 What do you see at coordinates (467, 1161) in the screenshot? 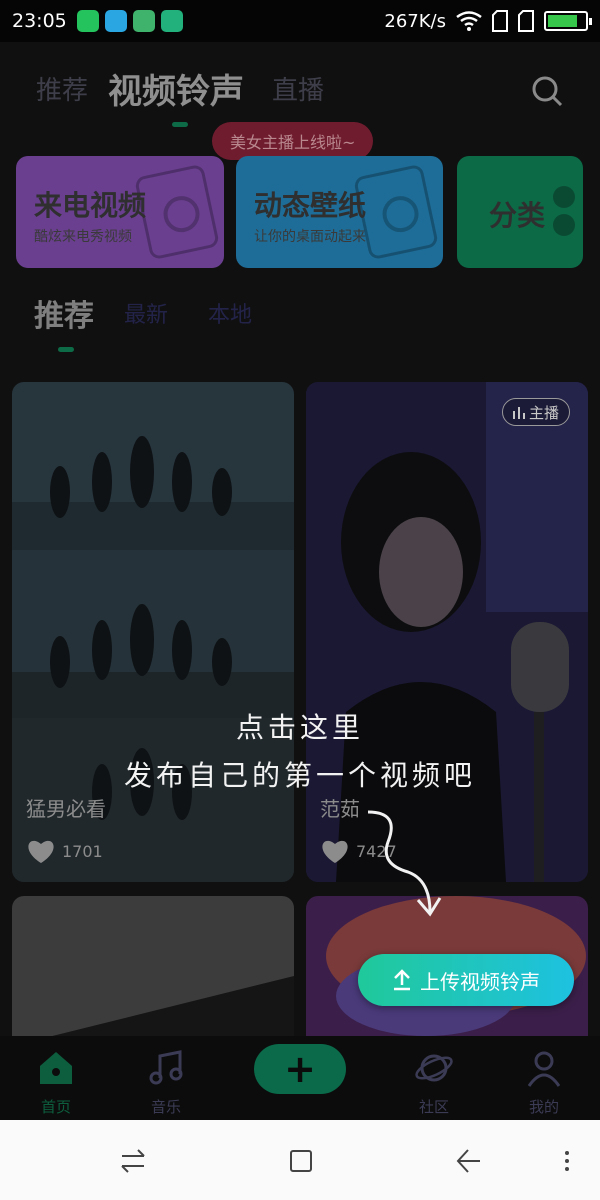
I see `back-icon` at bounding box center [467, 1161].